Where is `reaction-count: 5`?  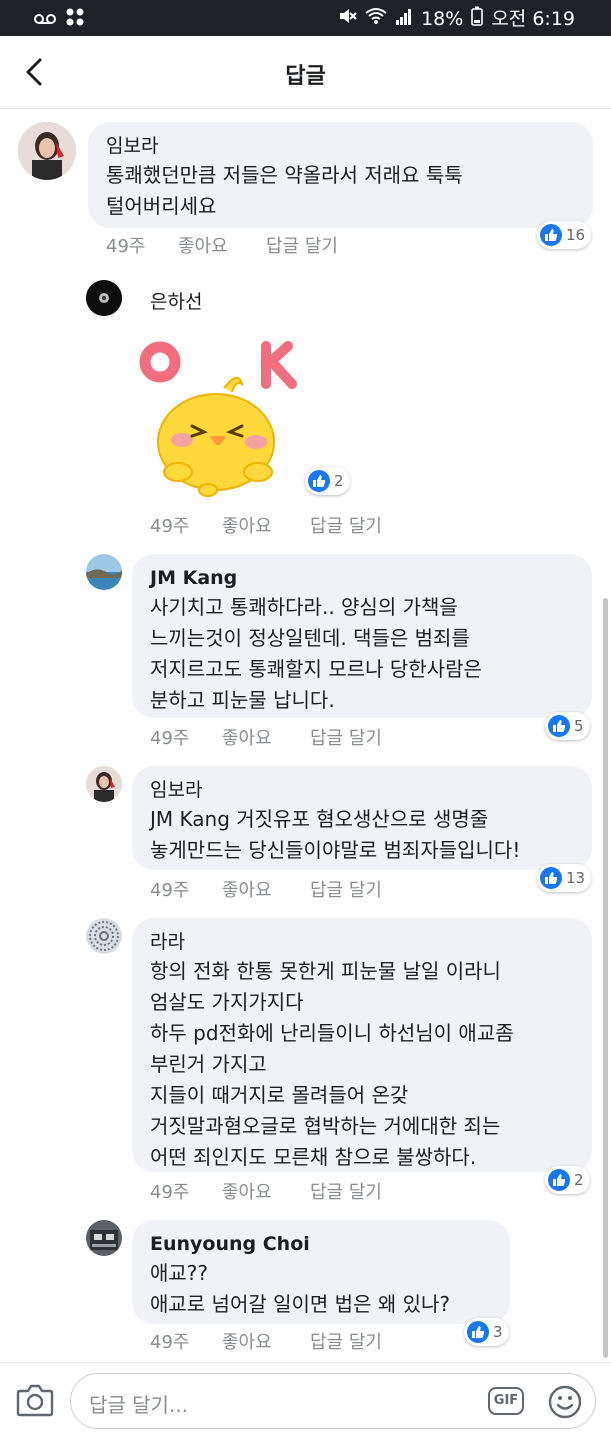 reaction-count: 5 is located at coordinates (567, 726).